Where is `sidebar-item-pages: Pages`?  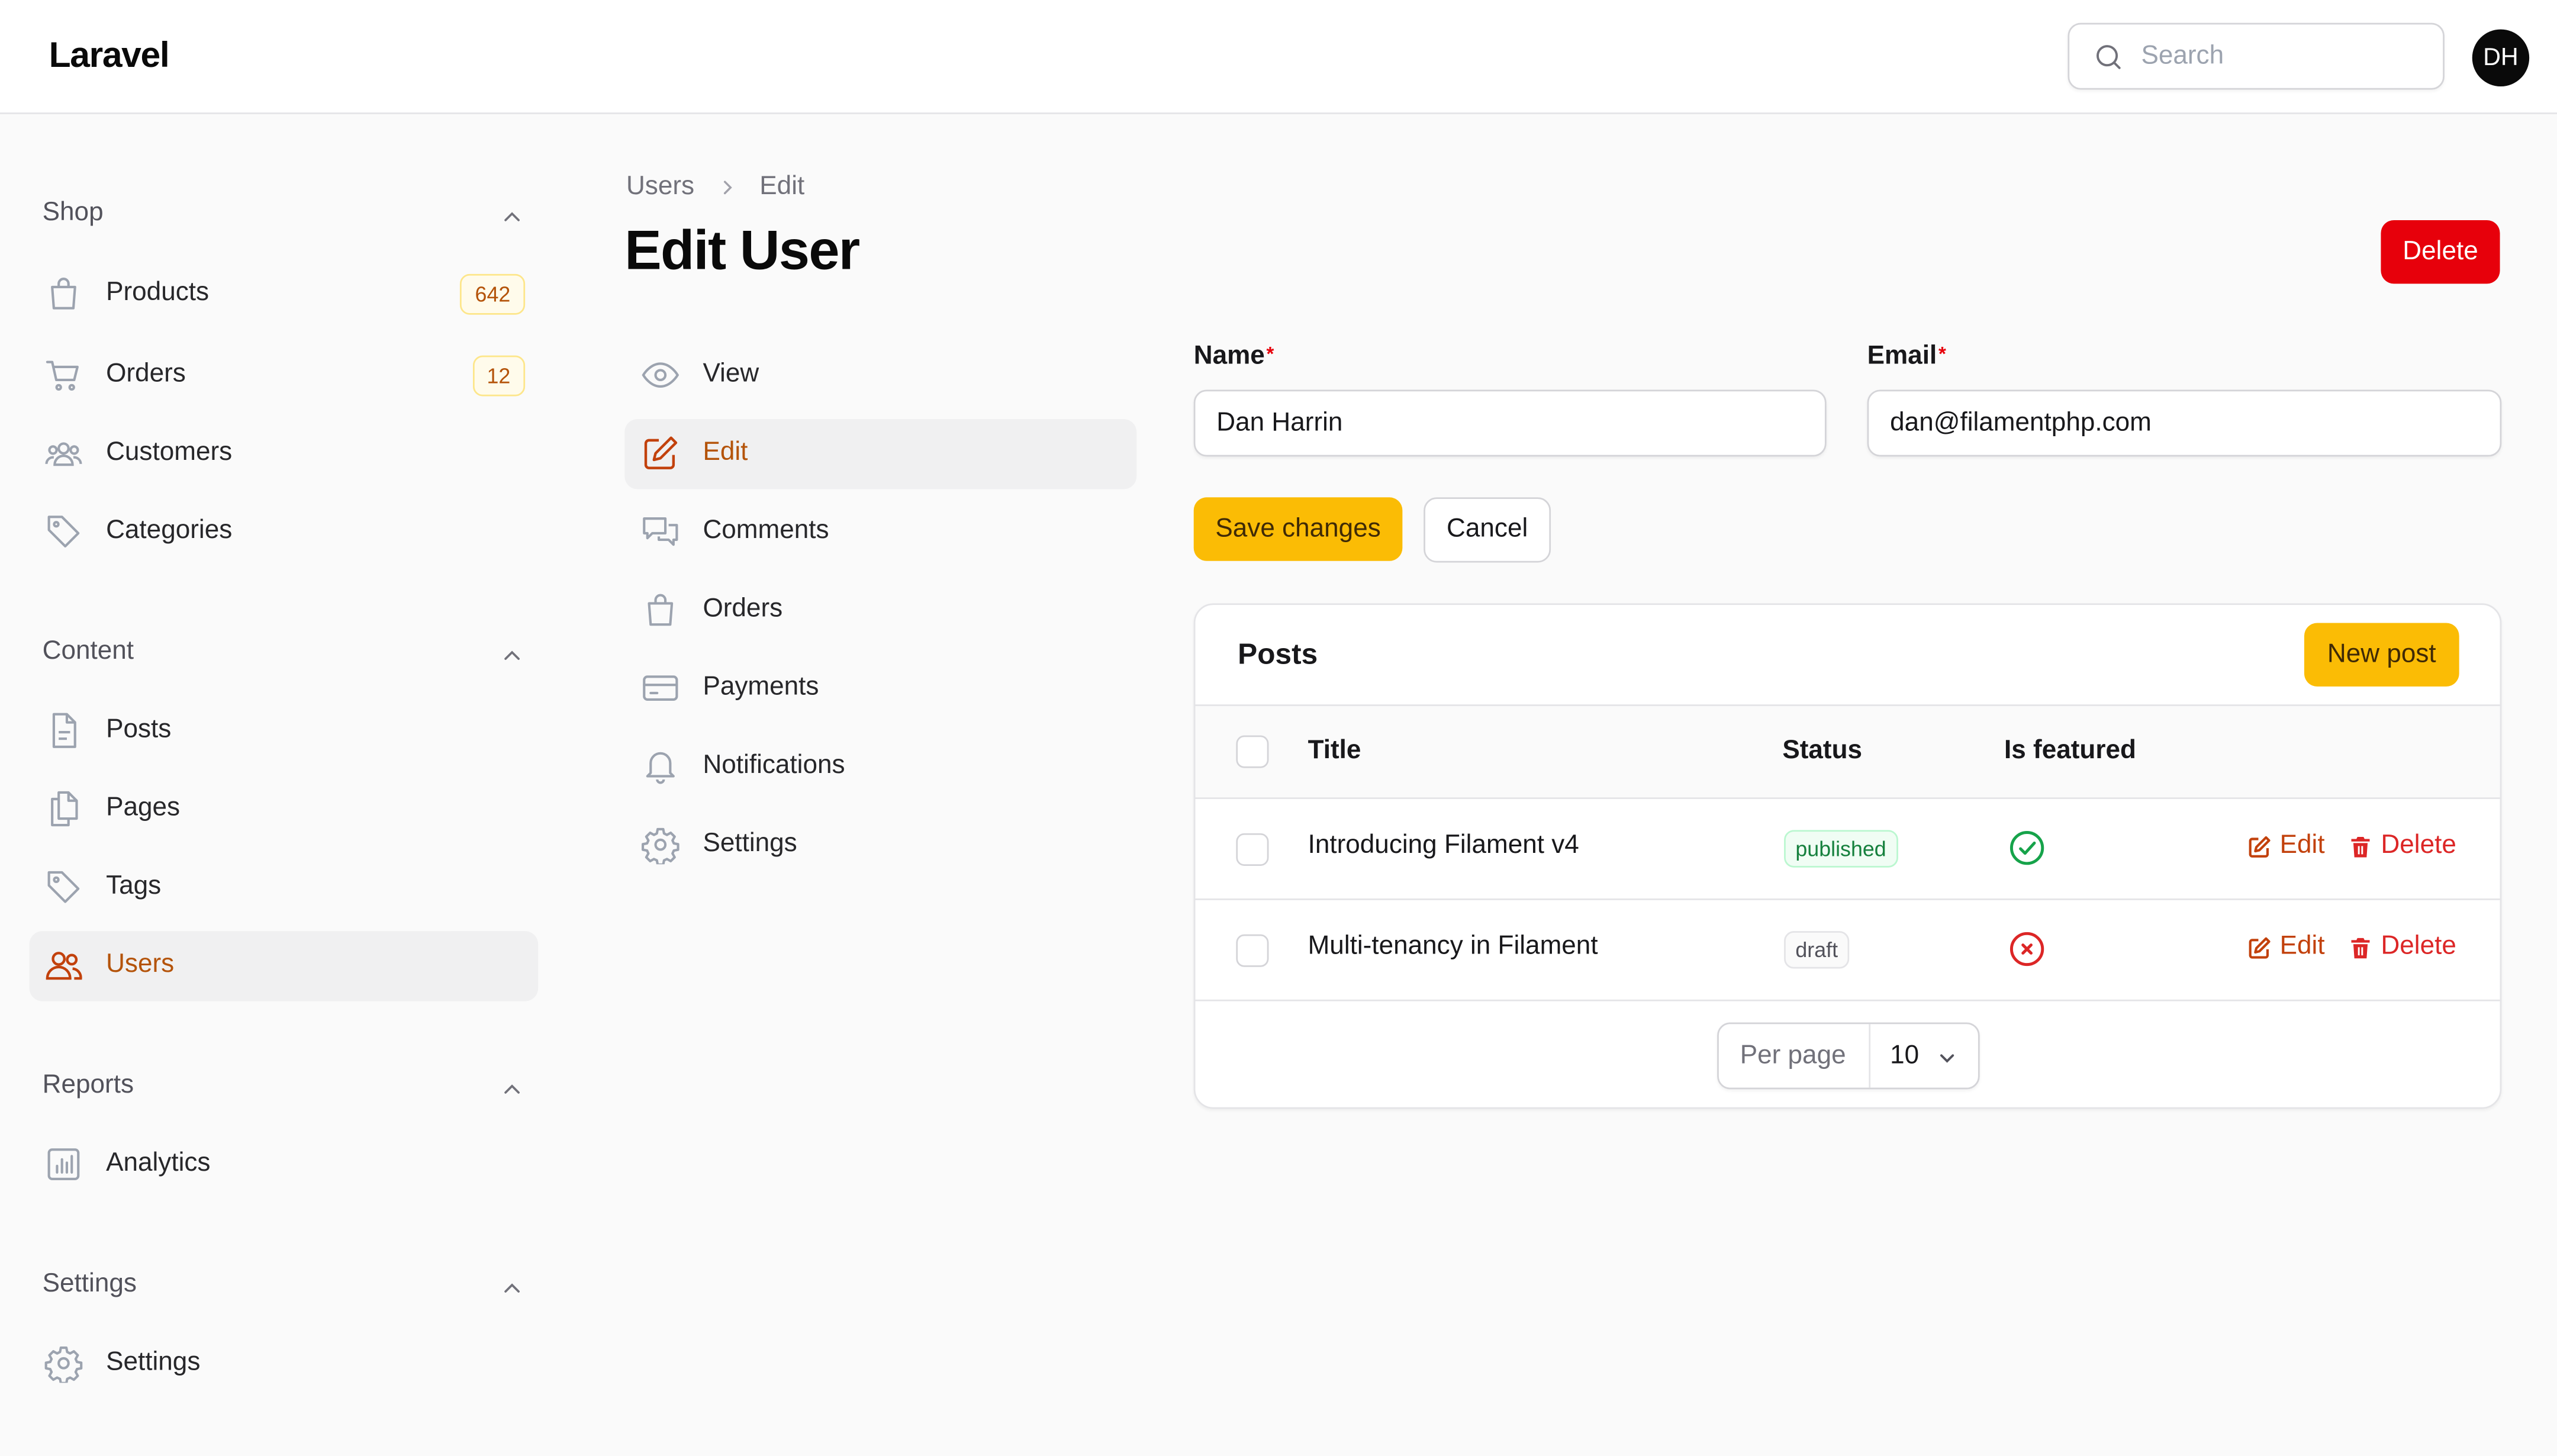 sidebar-item-pages: Pages is located at coordinates (284, 810).